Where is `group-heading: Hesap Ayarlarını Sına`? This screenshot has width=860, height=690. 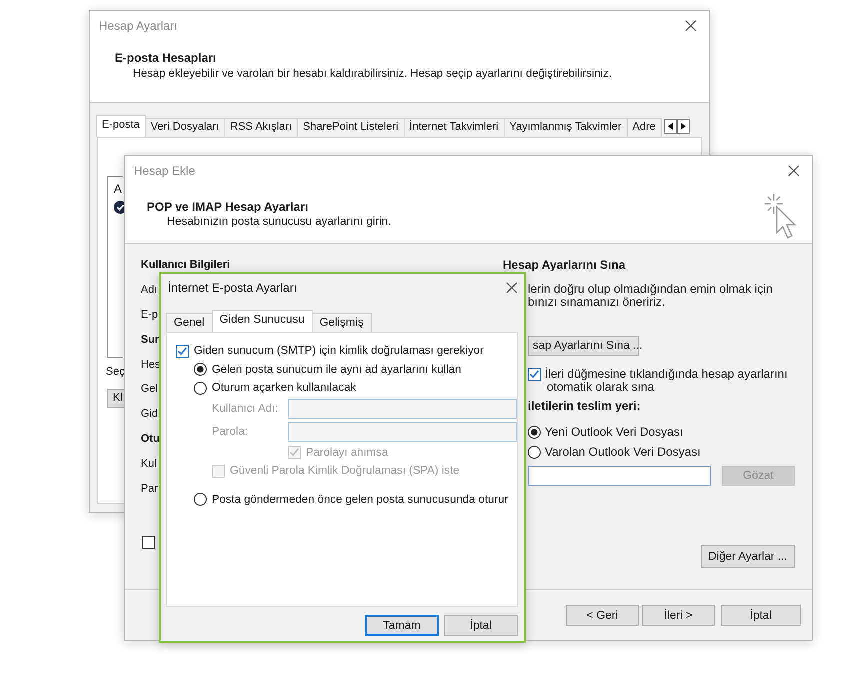 group-heading: Hesap Ayarlarını Sına is located at coordinates (564, 265).